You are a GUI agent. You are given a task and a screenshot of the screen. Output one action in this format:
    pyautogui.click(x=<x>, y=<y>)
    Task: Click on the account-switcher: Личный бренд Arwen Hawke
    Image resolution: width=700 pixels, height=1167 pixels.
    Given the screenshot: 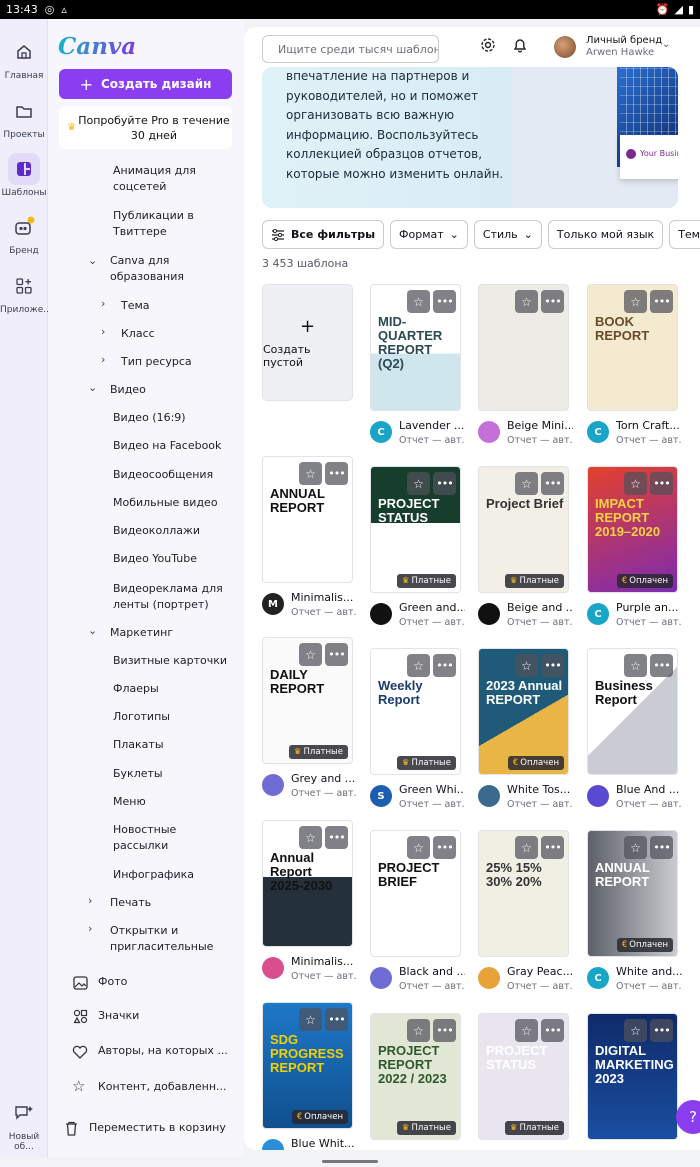 What is the action you would take?
    pyautogui.click(x=624, y=47)
    